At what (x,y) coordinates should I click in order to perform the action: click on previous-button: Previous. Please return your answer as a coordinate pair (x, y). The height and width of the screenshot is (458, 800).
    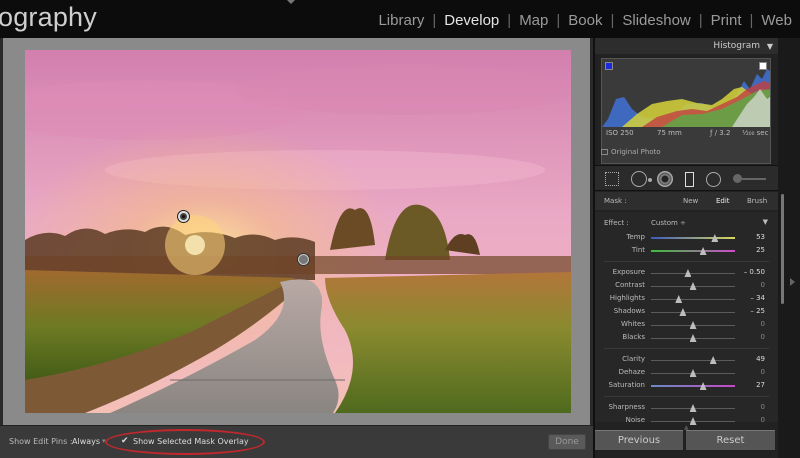
    Looking at the image, I should click on (639, 440).